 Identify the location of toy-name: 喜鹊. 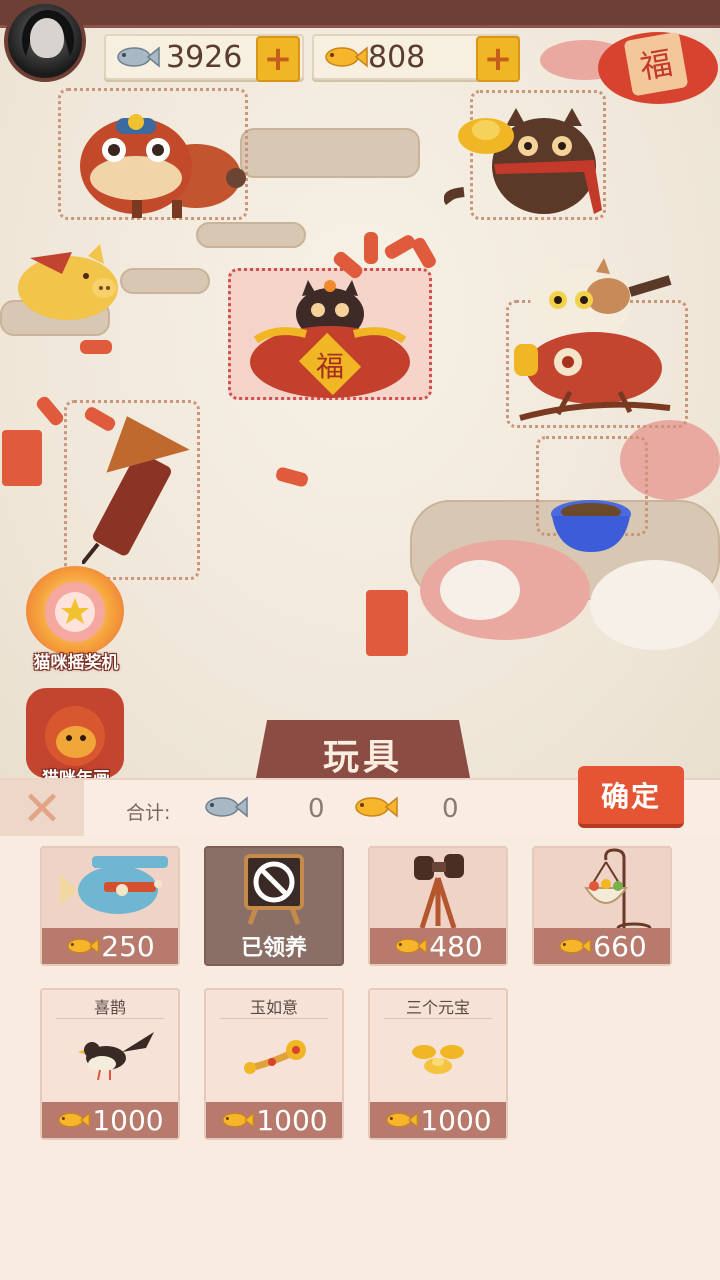
(109, 1007).